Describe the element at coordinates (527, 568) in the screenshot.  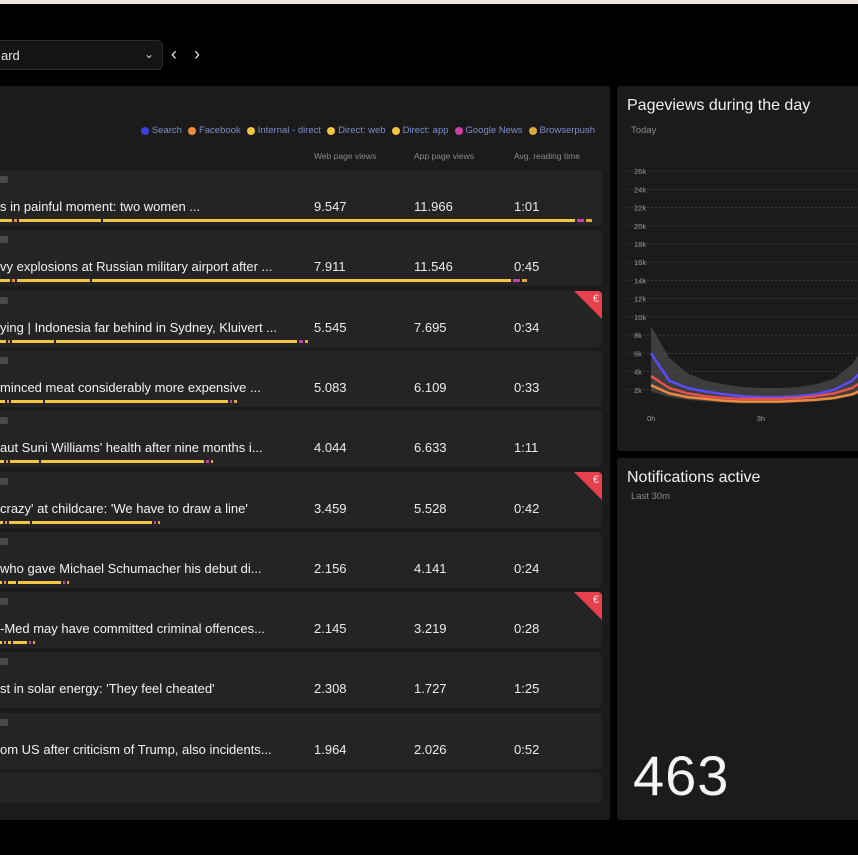
I see `article-time-value: 0:24` at that location.